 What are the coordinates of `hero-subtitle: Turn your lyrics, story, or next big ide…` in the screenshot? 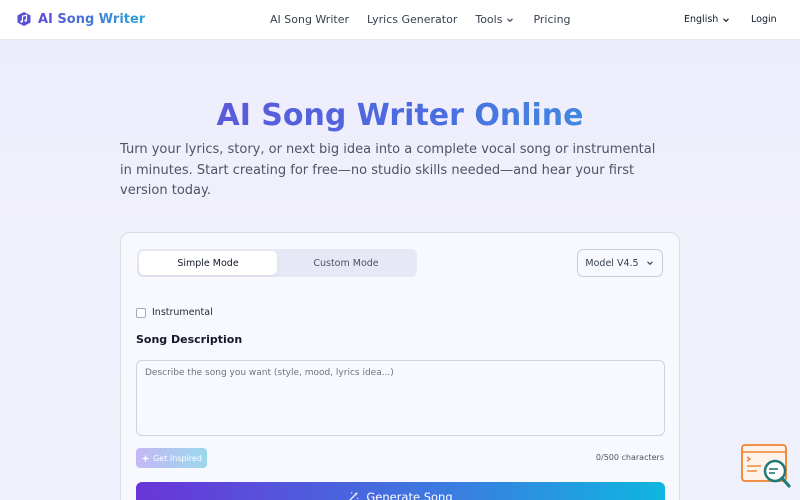 It's located at (388, 170).